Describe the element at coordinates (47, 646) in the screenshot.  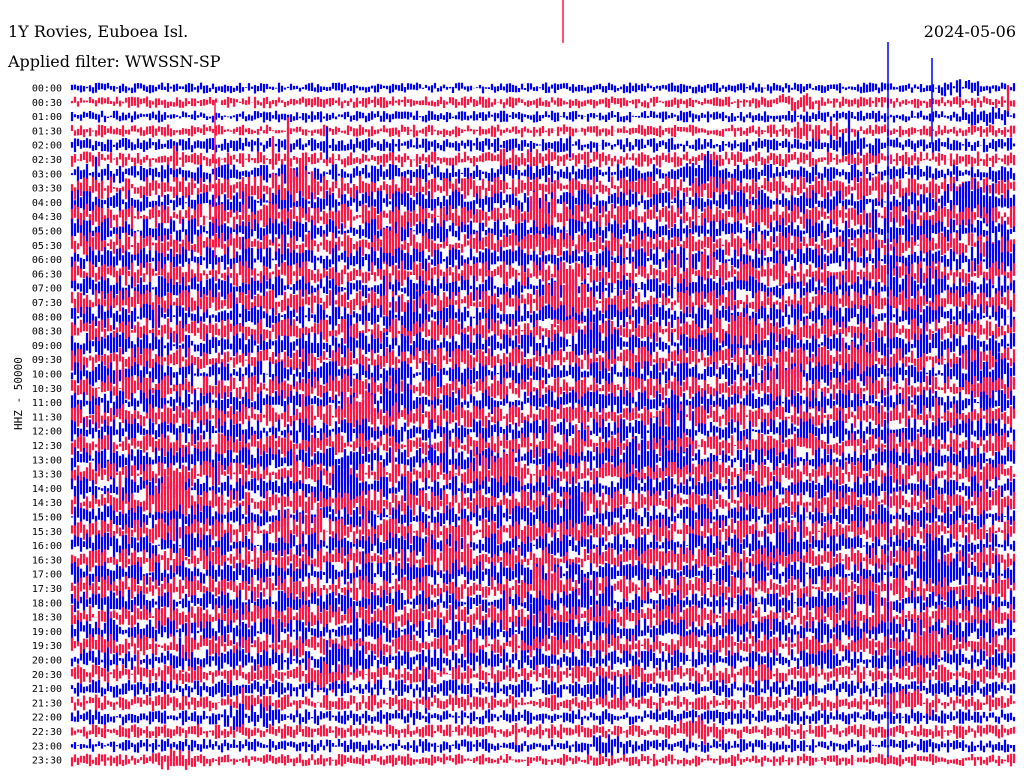
I see `time-tick-label: 19:30` at that location.